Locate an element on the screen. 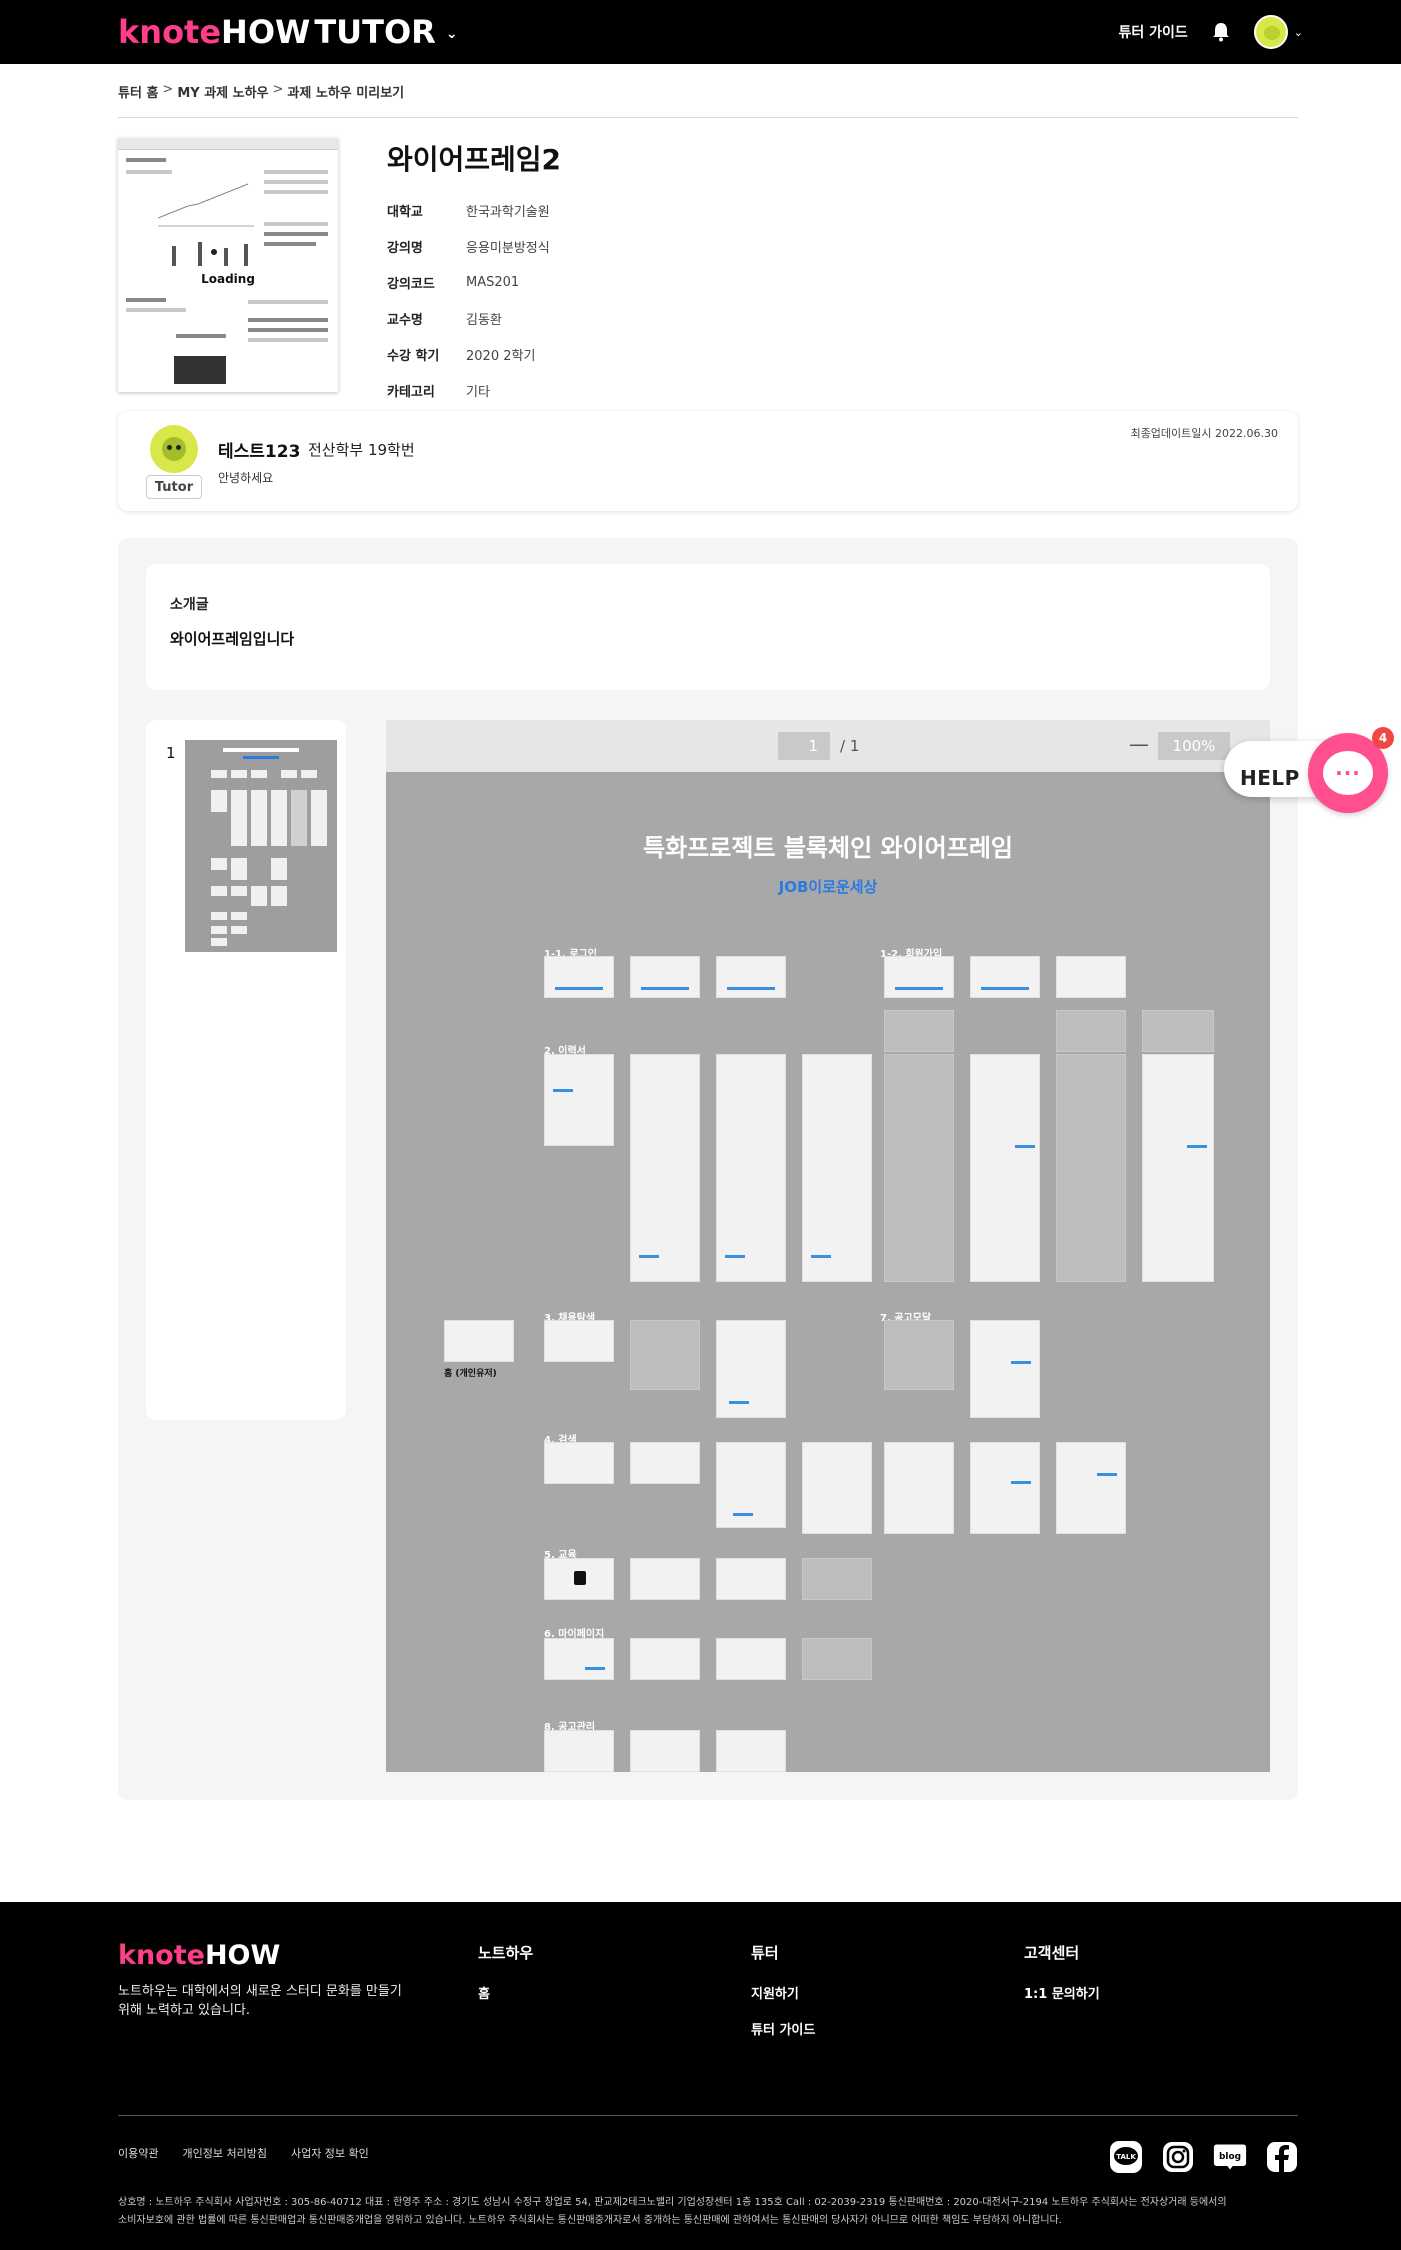 Image resolution: width=1401 pixels, height=2250 pixels. blog-icon: blog is located at coordinates (1230, 2157).